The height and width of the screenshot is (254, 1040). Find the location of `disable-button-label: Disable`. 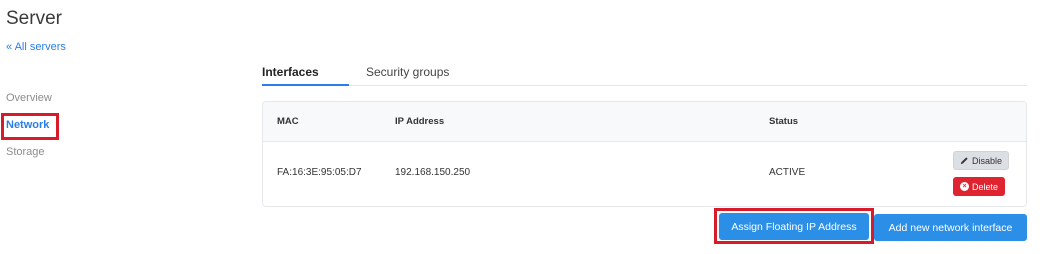

disable-button-label: Disable is located at coordinates (986, 160).